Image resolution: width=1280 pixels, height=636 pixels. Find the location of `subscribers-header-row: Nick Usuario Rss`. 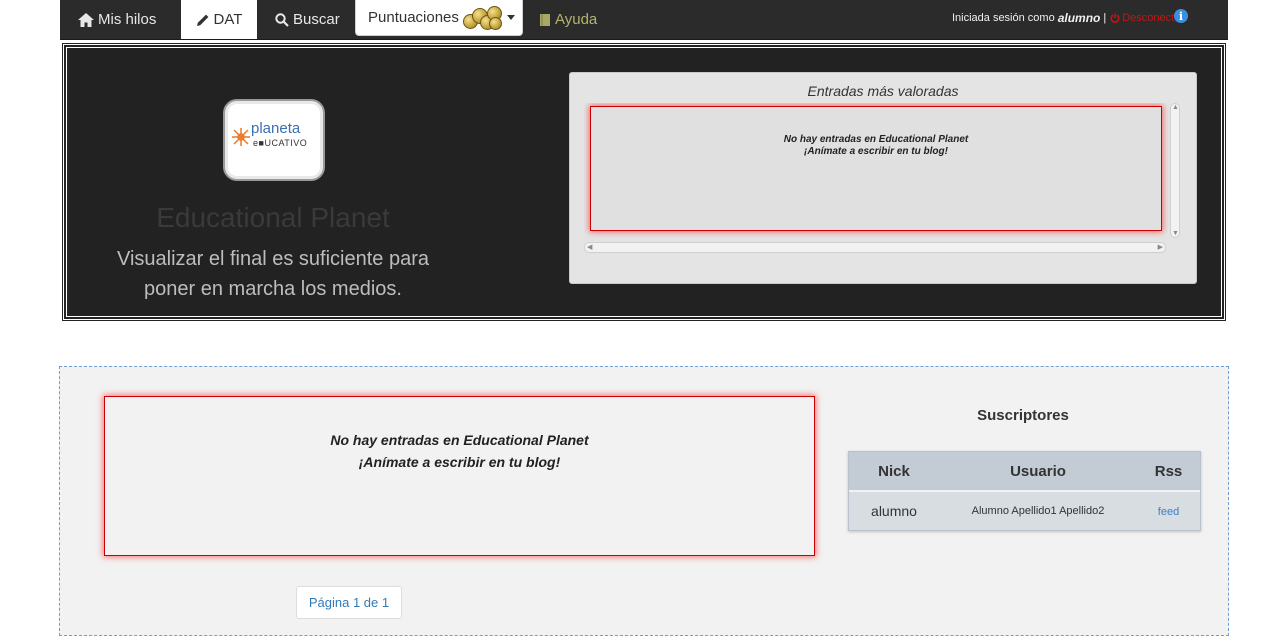

subscribers-header-row: Nick Usuario Rss is located at coordinates (1024, 472).